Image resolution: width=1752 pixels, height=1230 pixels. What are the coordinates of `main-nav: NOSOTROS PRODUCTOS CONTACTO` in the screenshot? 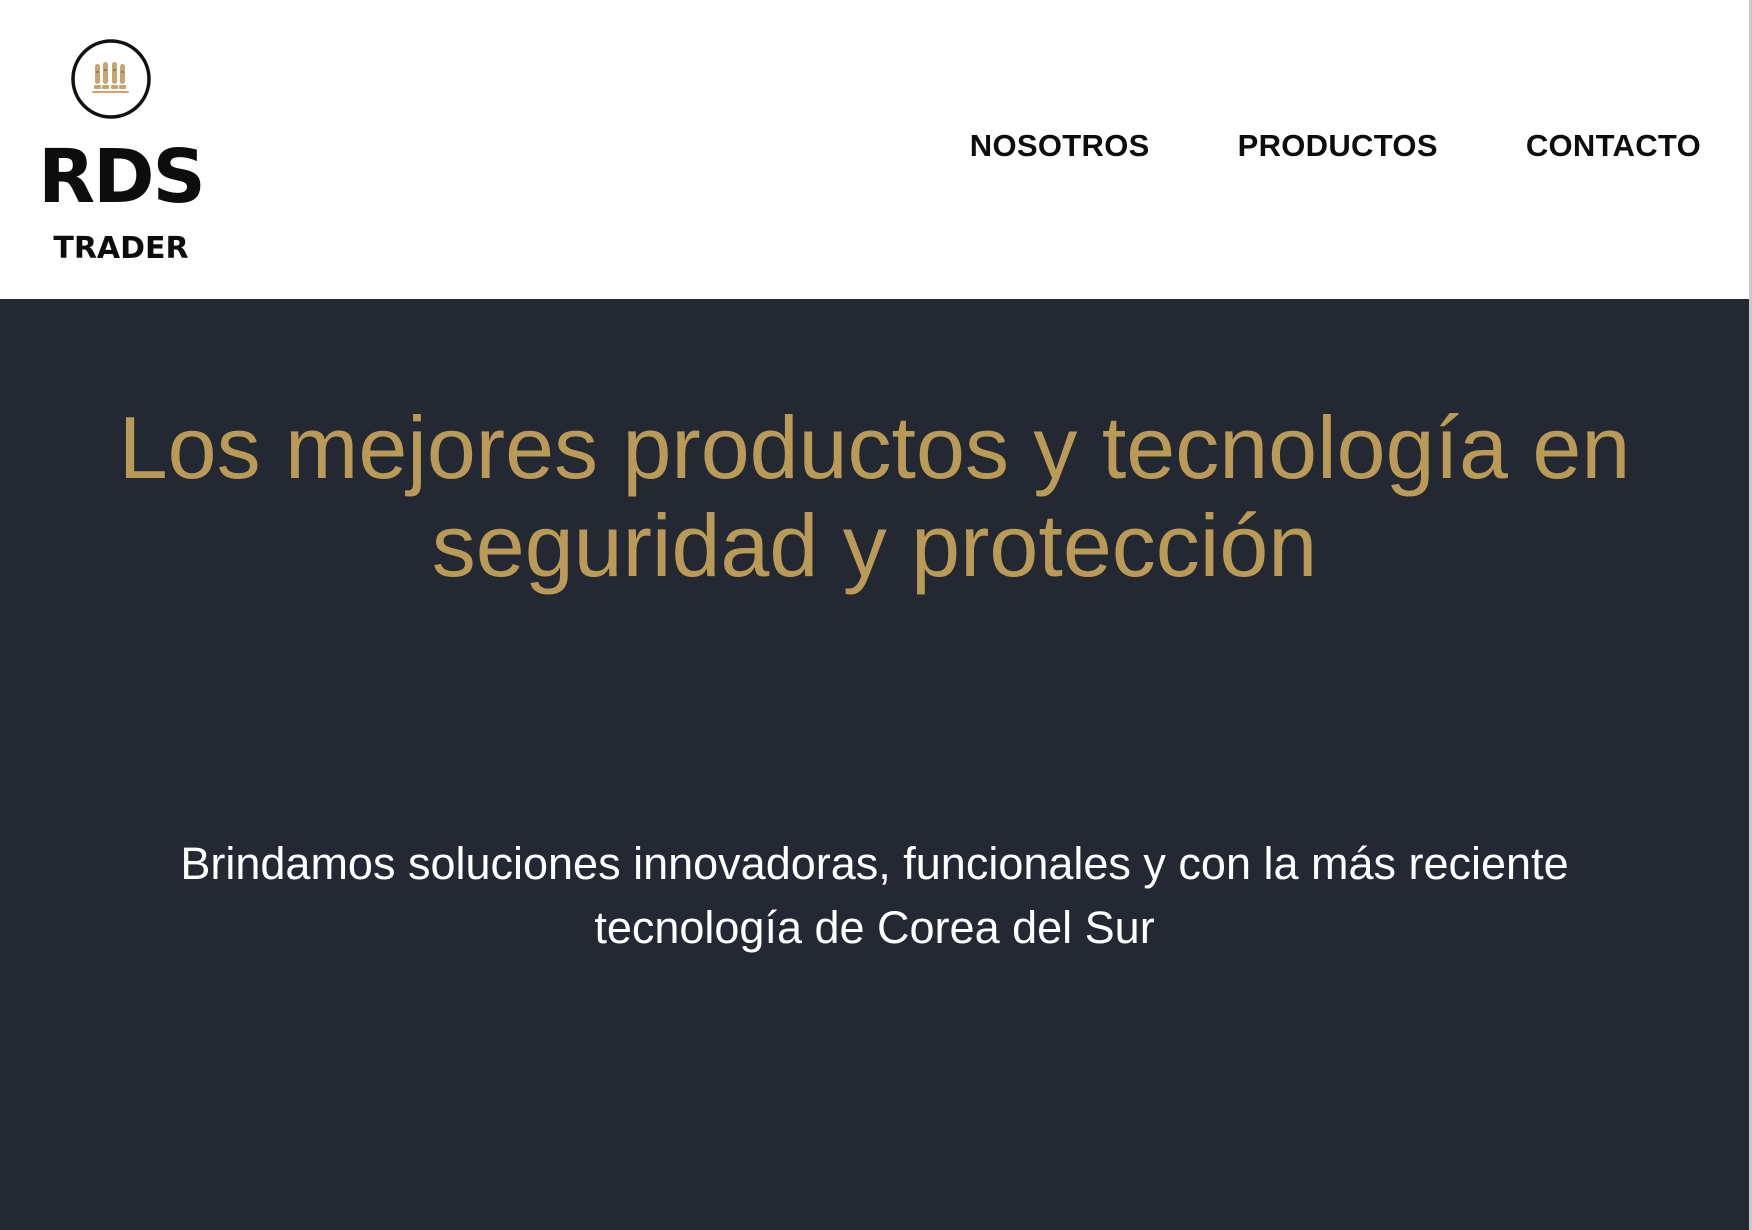 It's located at (1335, 146).